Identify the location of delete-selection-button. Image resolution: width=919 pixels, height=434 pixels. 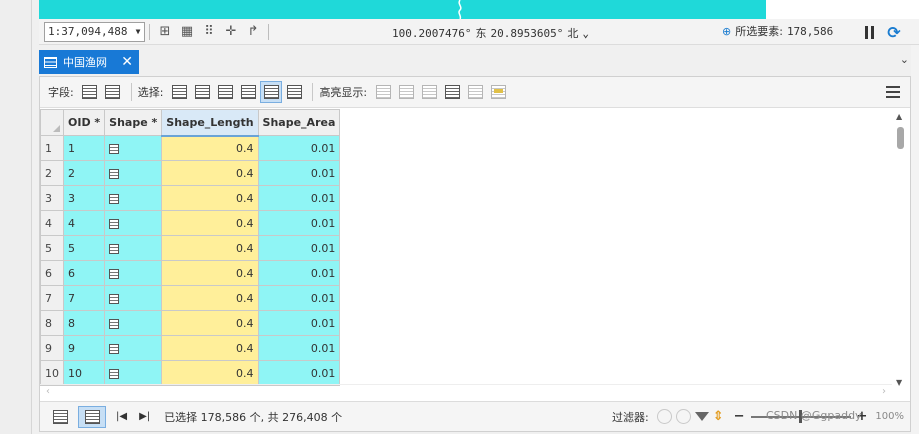
(271, 92).